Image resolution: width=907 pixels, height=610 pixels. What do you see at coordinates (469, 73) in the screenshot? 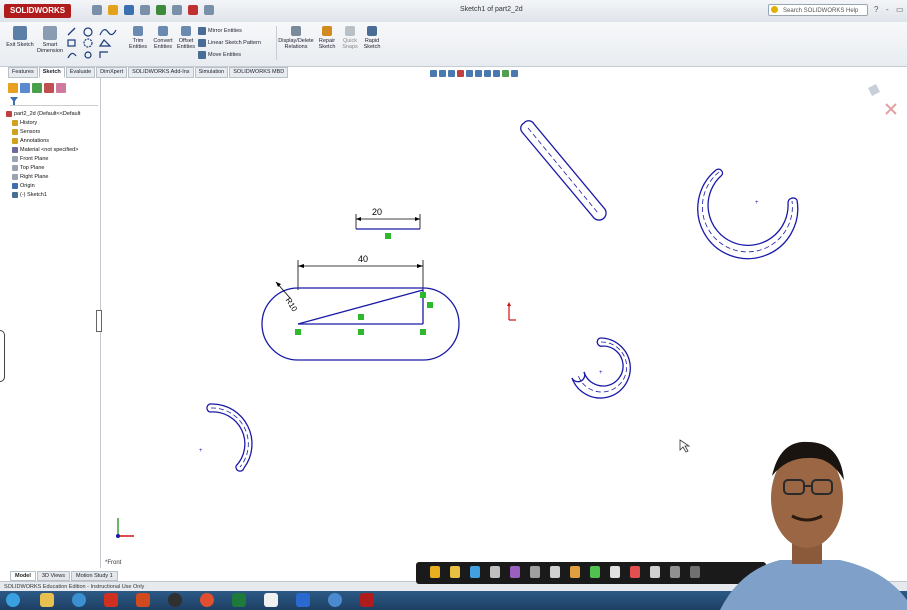
I see `view-orientation-icon` at bounding box center [469, 73].